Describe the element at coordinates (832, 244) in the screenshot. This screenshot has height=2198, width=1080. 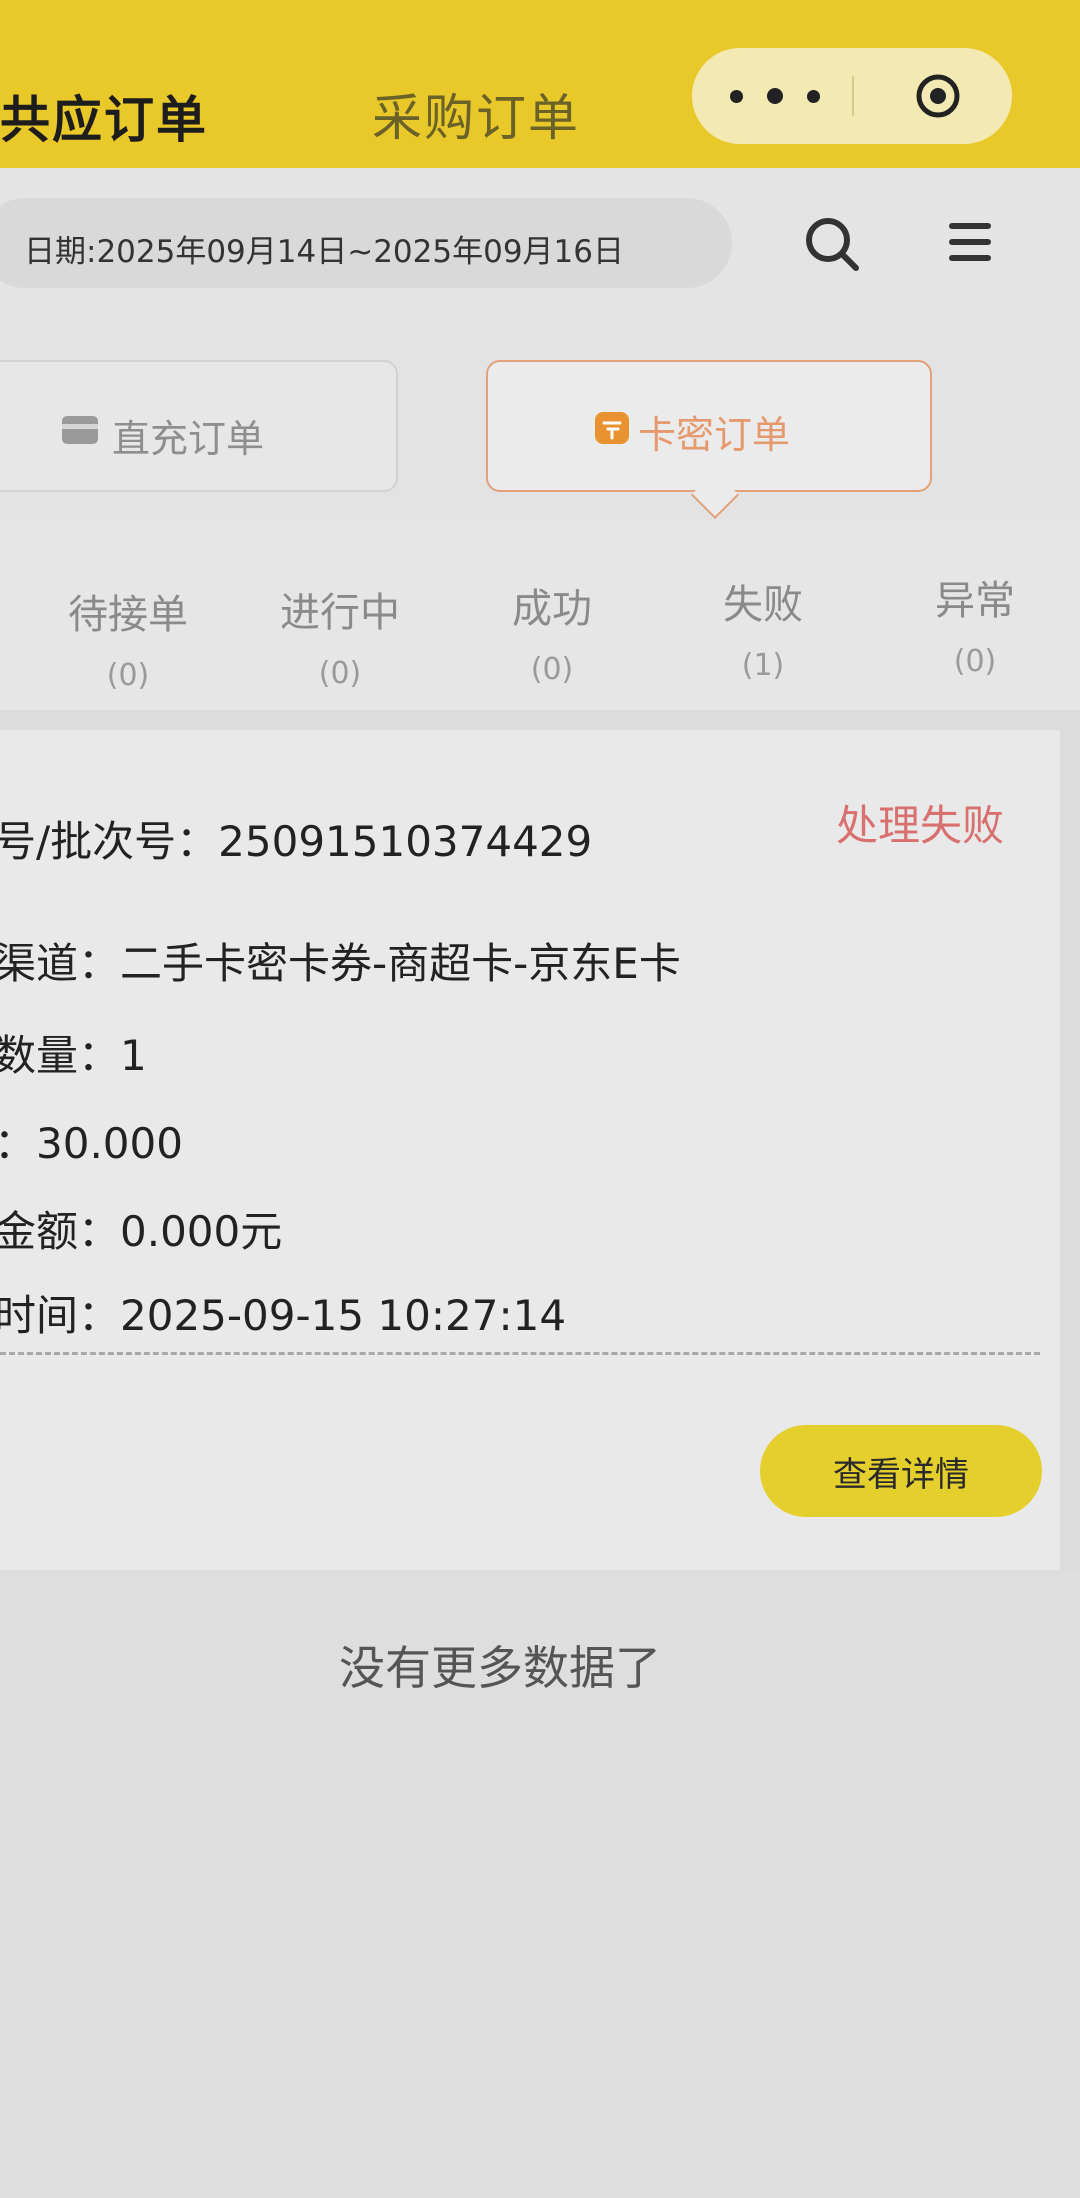
I see `search-icon` at that location.